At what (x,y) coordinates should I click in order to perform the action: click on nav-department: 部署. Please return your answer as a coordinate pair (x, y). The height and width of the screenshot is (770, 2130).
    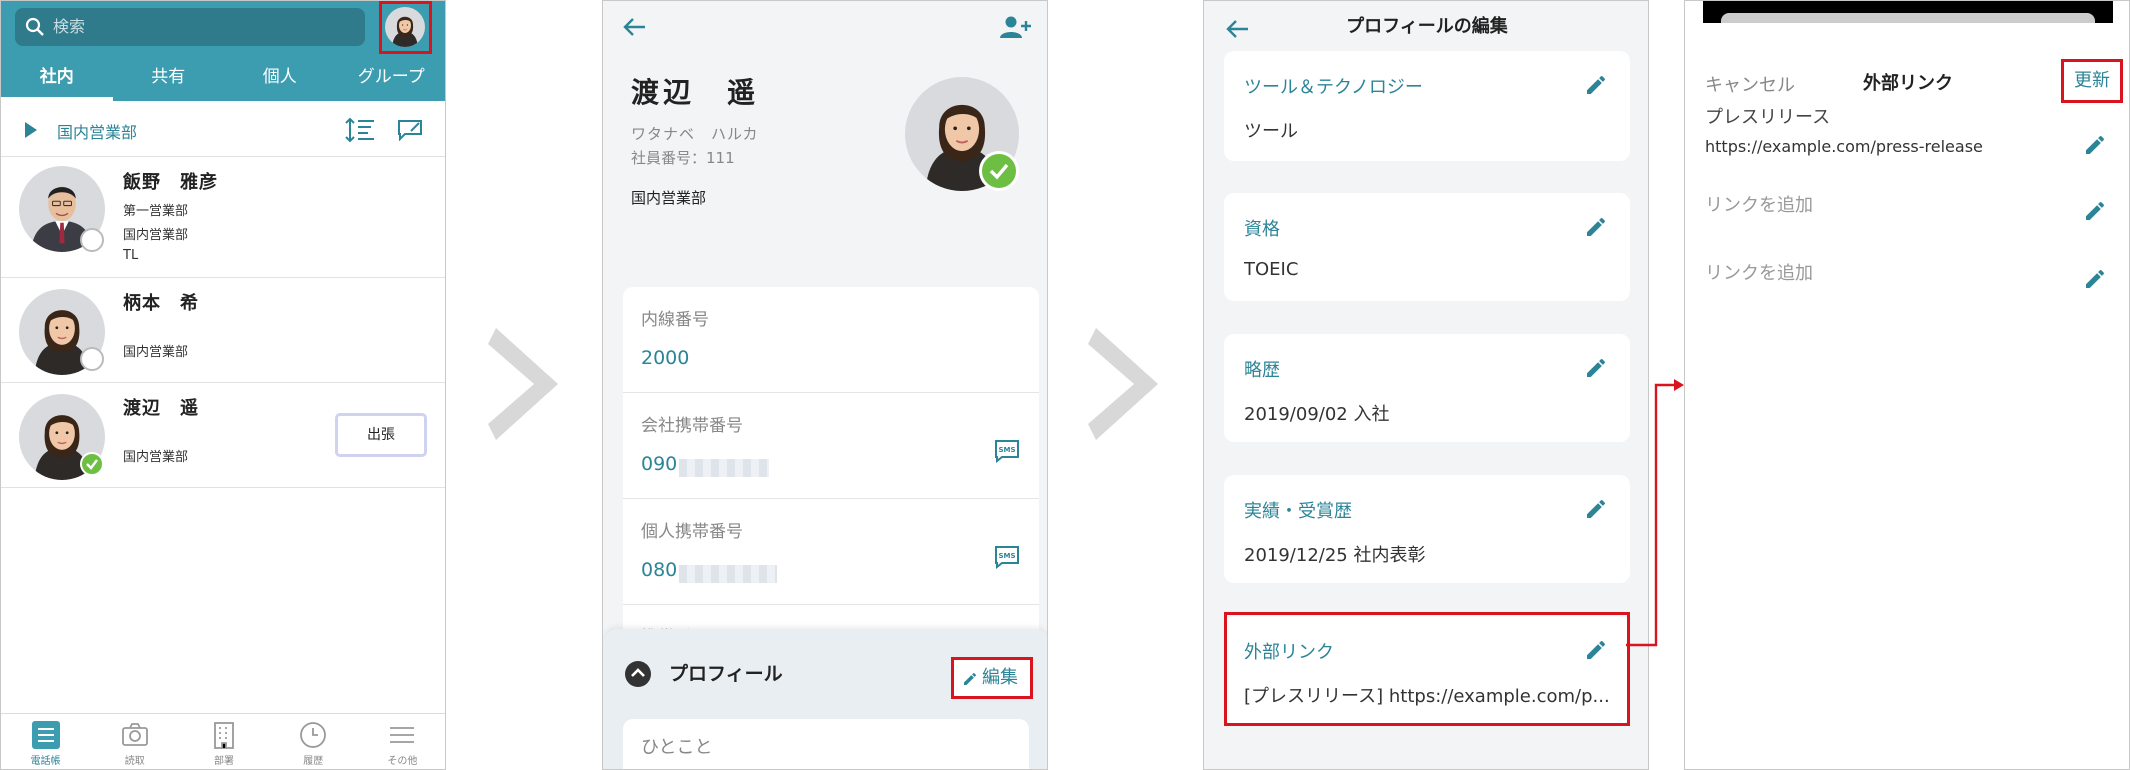
    Looking at the image, I should click on (223, 741).